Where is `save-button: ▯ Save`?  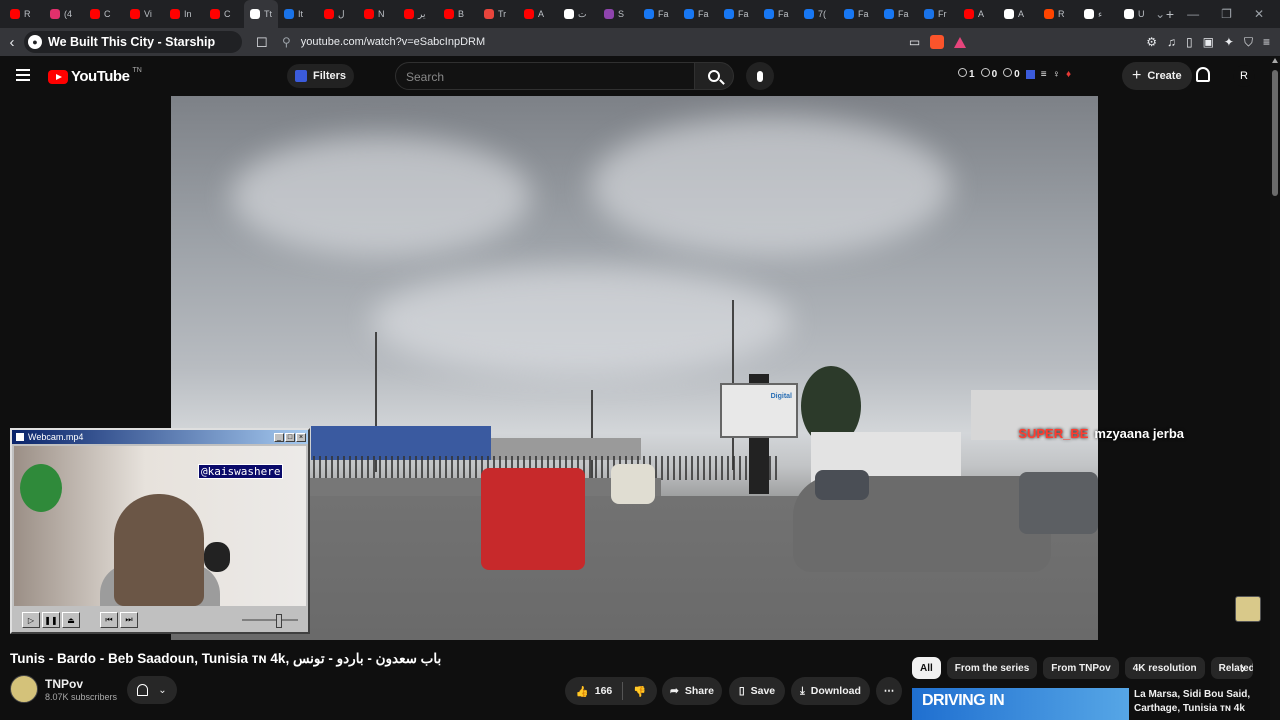
save-button: ▯ Save is located at coordinates (757, 691).